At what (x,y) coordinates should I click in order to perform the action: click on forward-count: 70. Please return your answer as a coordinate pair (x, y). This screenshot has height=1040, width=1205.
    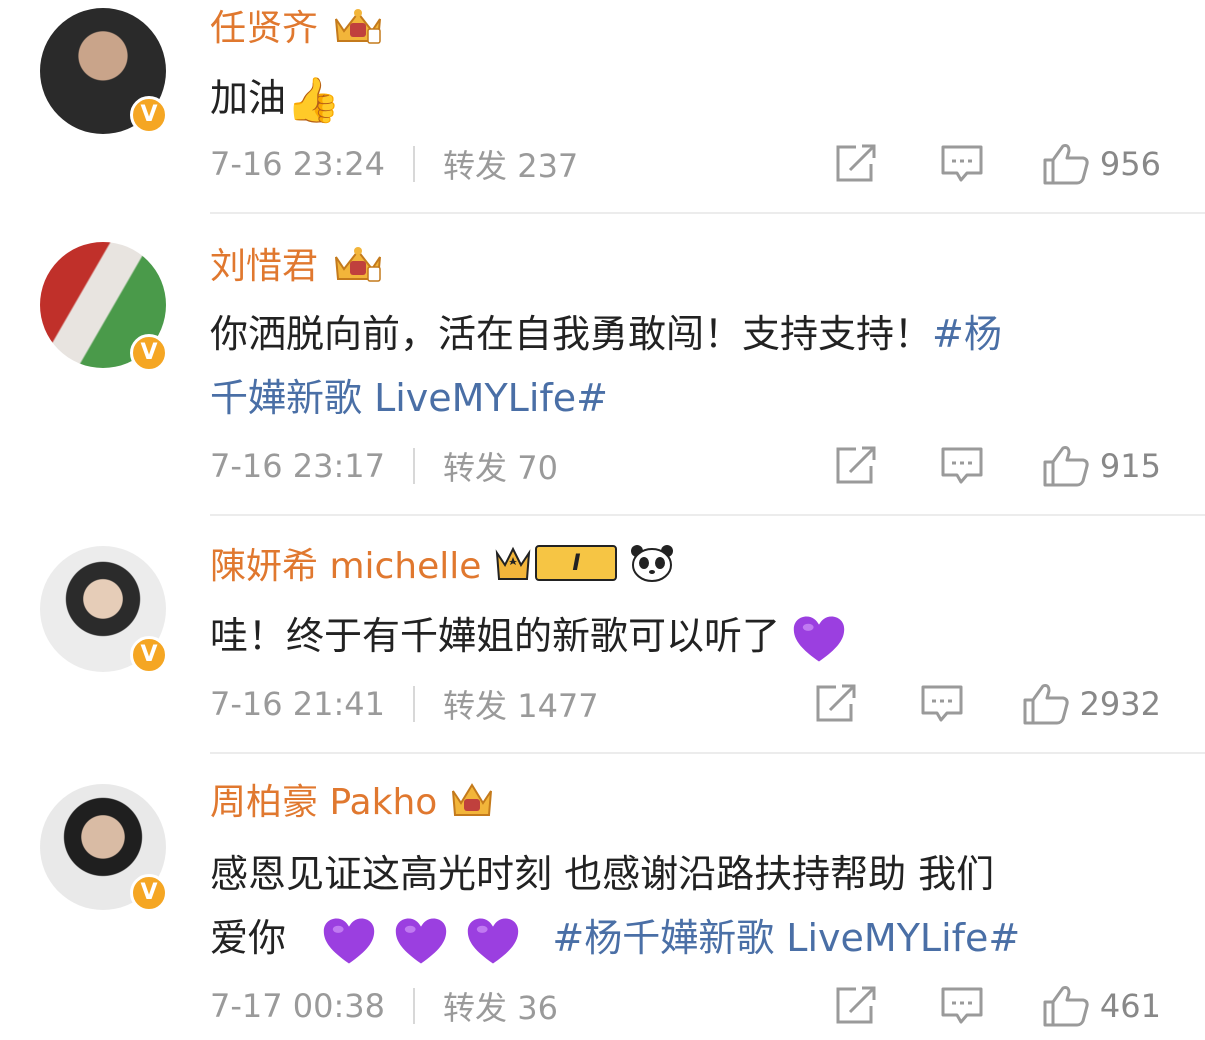
    Looking at the image, I should click on (537, 468).